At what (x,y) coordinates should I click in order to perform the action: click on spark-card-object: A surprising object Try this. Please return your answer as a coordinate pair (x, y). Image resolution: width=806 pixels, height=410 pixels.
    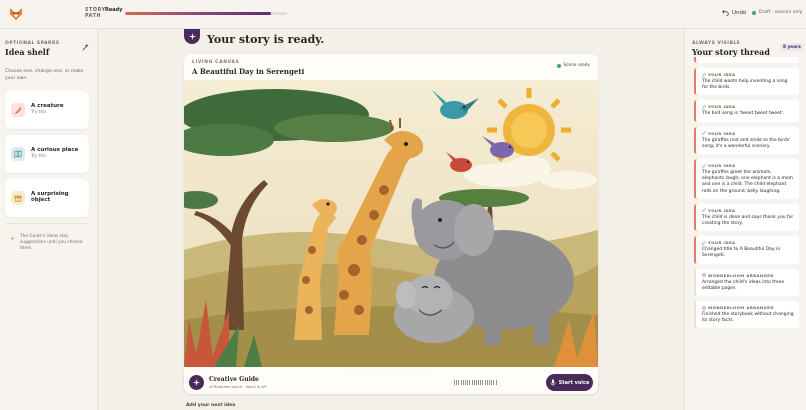
    Looking at the image, I should click on (47, 198).